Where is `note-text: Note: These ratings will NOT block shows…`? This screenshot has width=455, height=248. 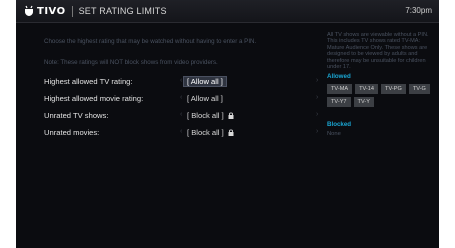 note-text: Note: These ratings will NOT block shows… is located at coordinates (131, 62).